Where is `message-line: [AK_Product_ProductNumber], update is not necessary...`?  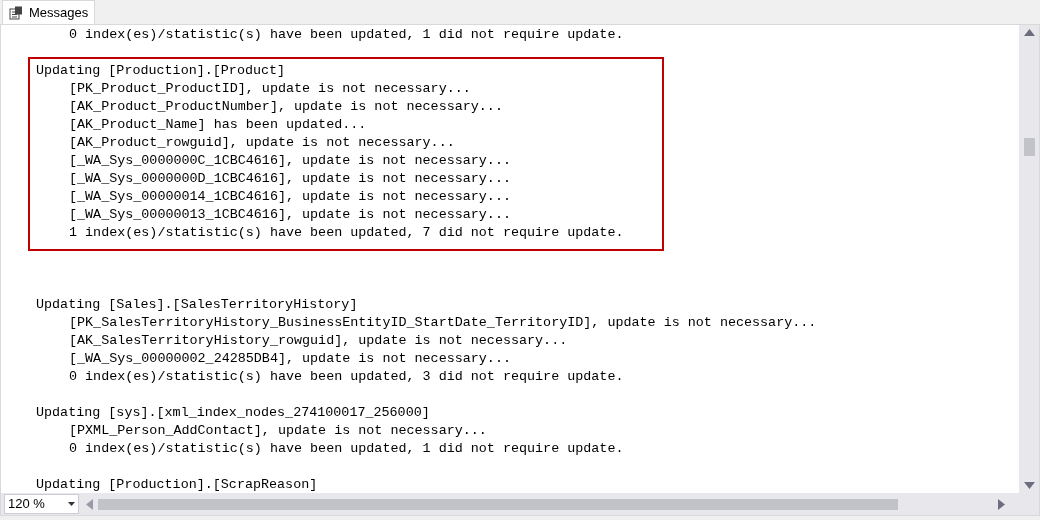
message-line: [AK_Product_ProductNumber], update is not necessary... is located at coordinates (285, 107).